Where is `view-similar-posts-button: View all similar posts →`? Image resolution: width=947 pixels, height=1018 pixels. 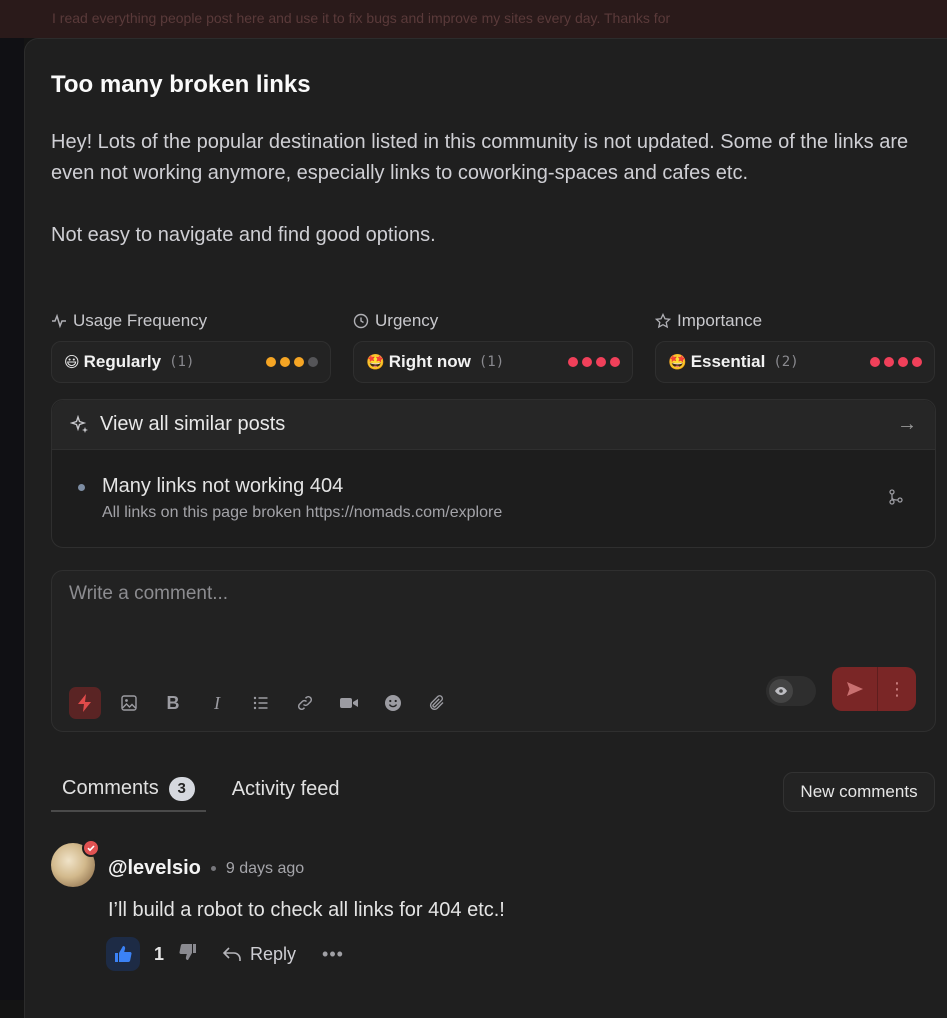
view-similar-posts-button: View all similar posts → is located at coordinates (493, 425).